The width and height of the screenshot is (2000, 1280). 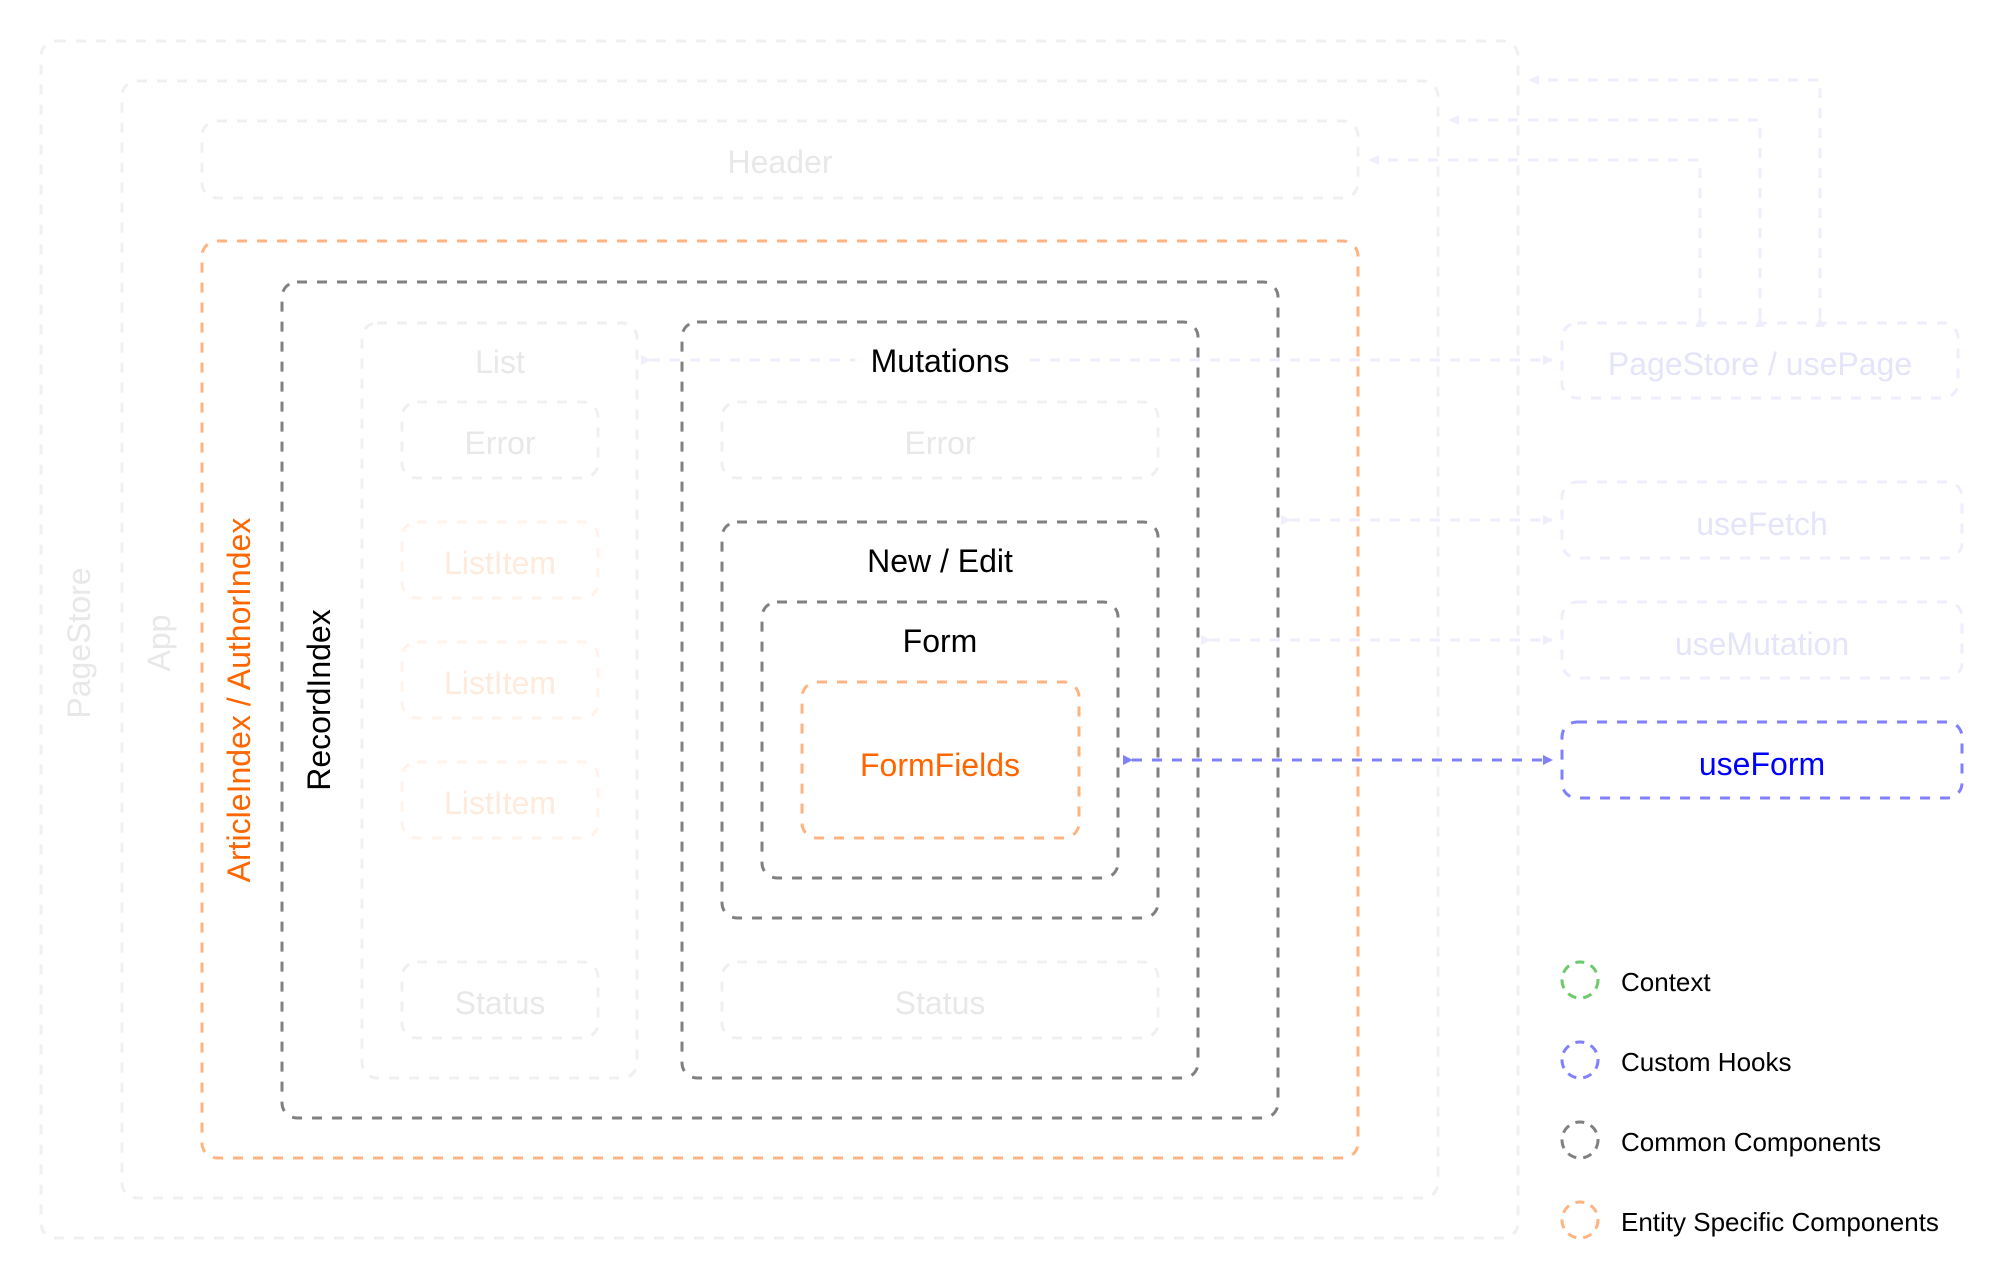 I want to click on use-fetch-label: useFetch, so click(x=1762, y=524).